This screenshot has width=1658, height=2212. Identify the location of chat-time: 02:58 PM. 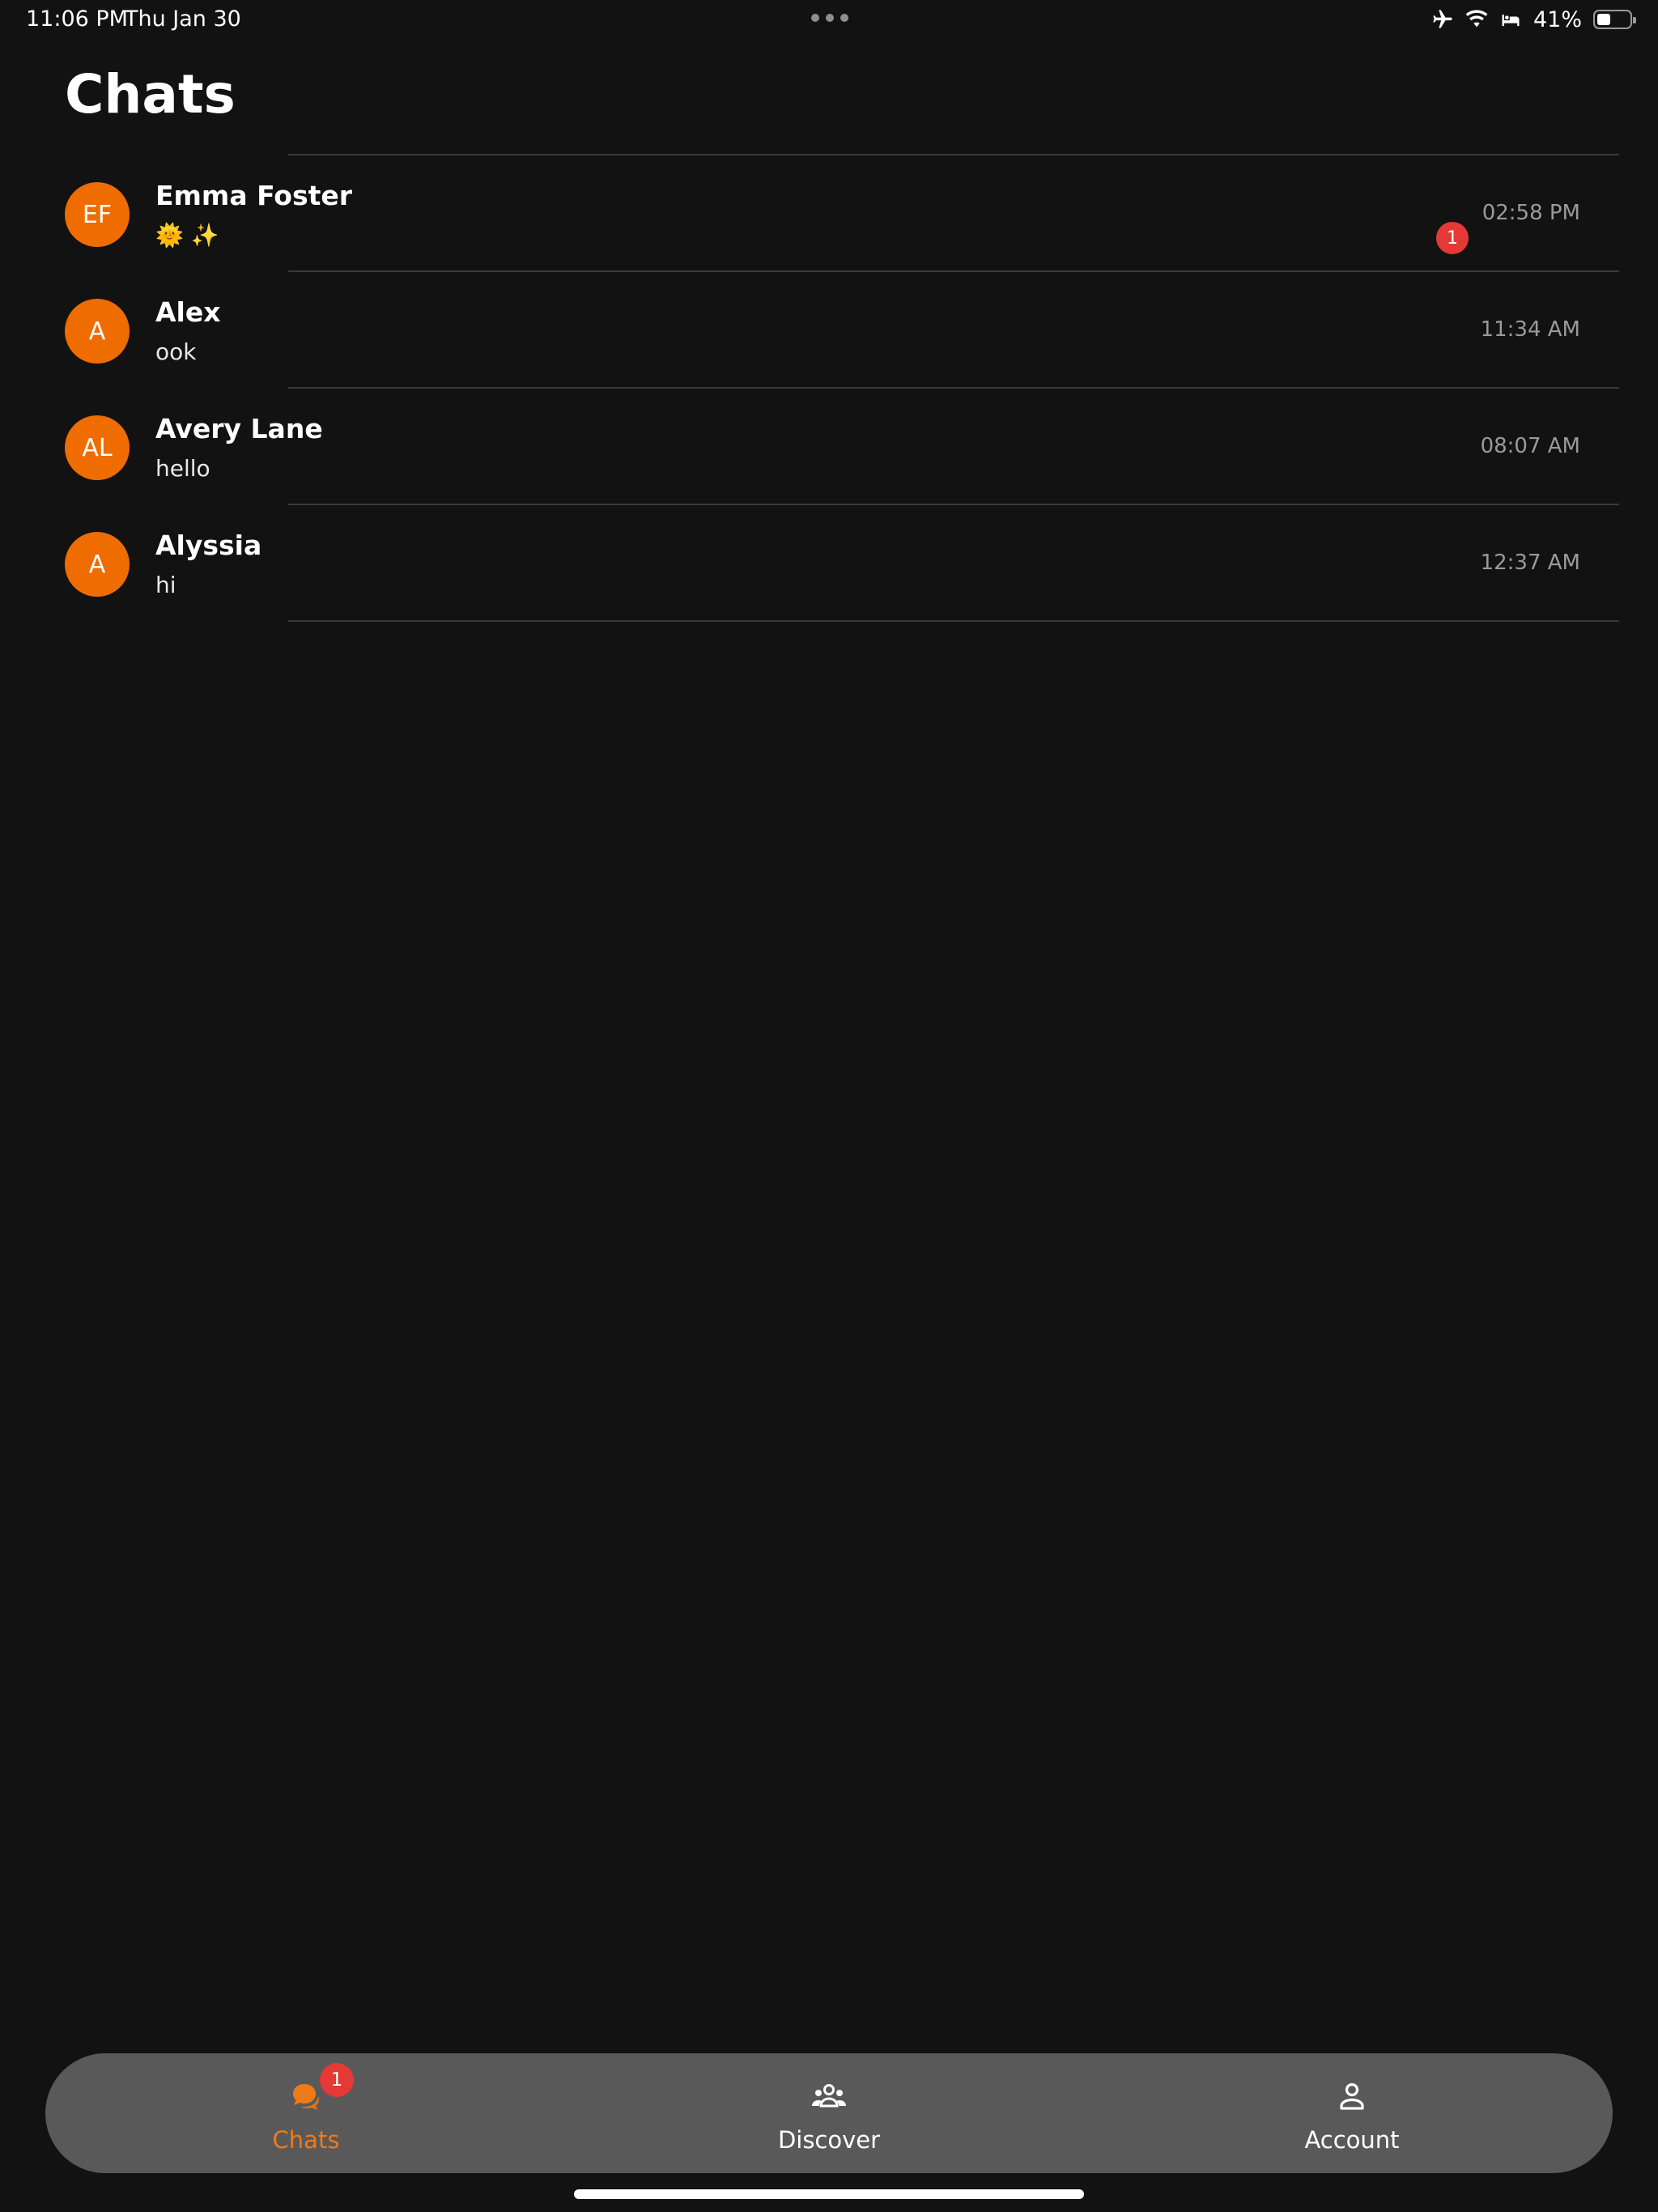
(1531, 213).